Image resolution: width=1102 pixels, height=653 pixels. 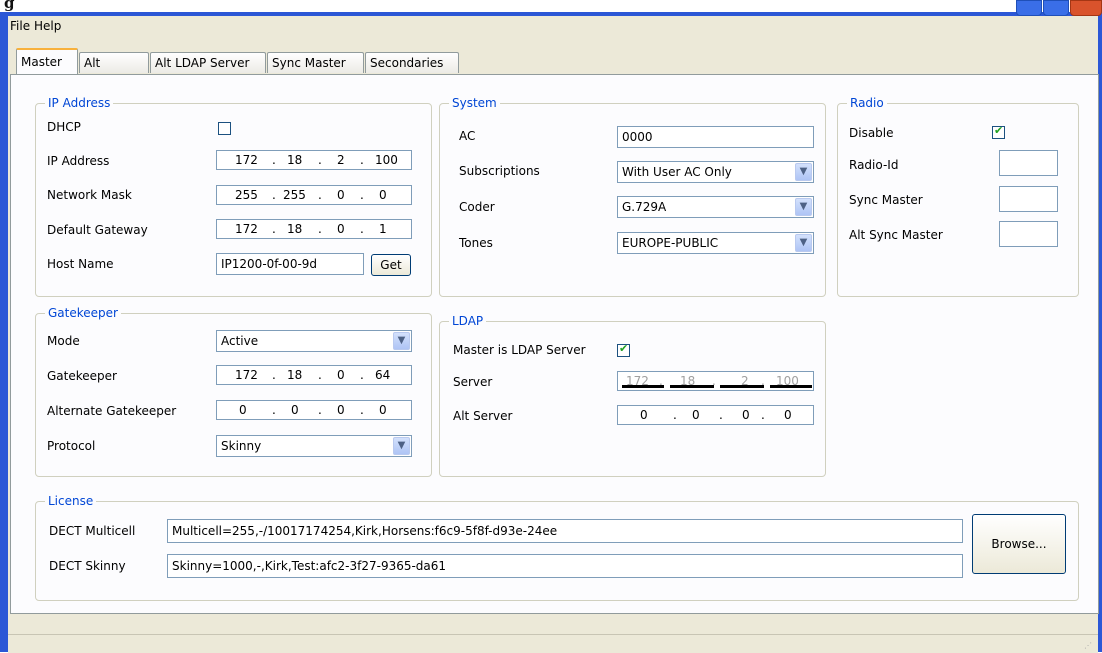 I want to click on tab-alt-master: Alt Master, so click(x=114, y=71).